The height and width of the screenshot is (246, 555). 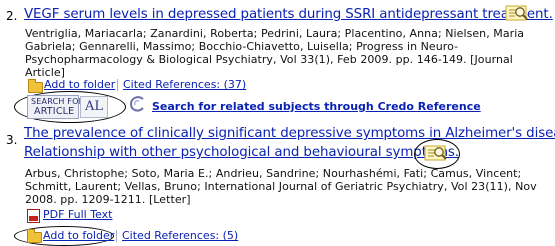 What do you see at coordinates (94, 107) in the screenshot?
I see `article-linker-logo: AL` at bounding box center [94, 107].